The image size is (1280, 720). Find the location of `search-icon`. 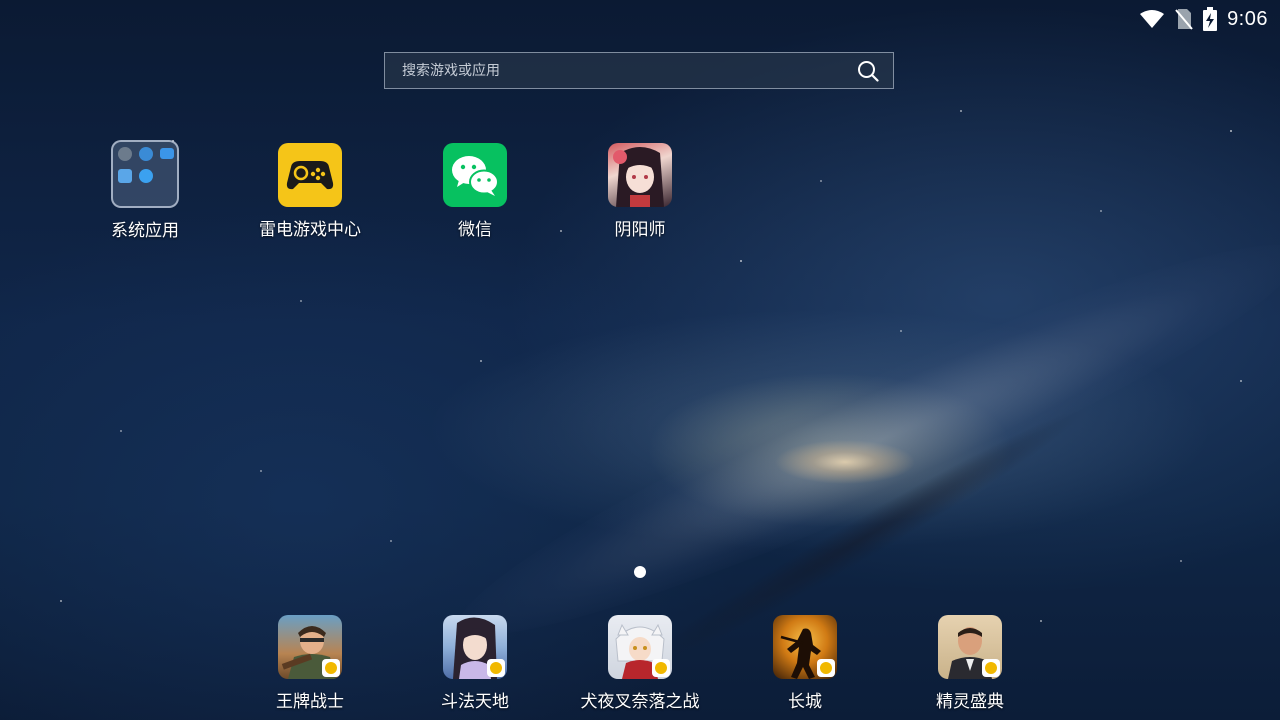

search-icon is located at coordinates (868, 70).